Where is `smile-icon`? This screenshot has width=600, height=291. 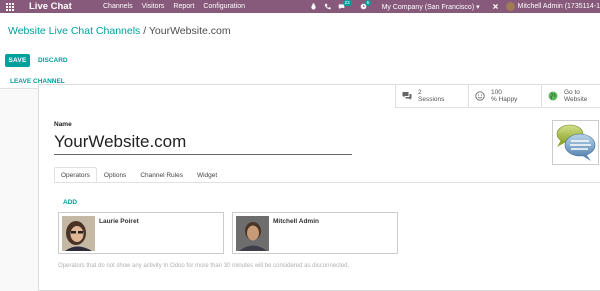 smile-icon is located at coordinates (480, 95).